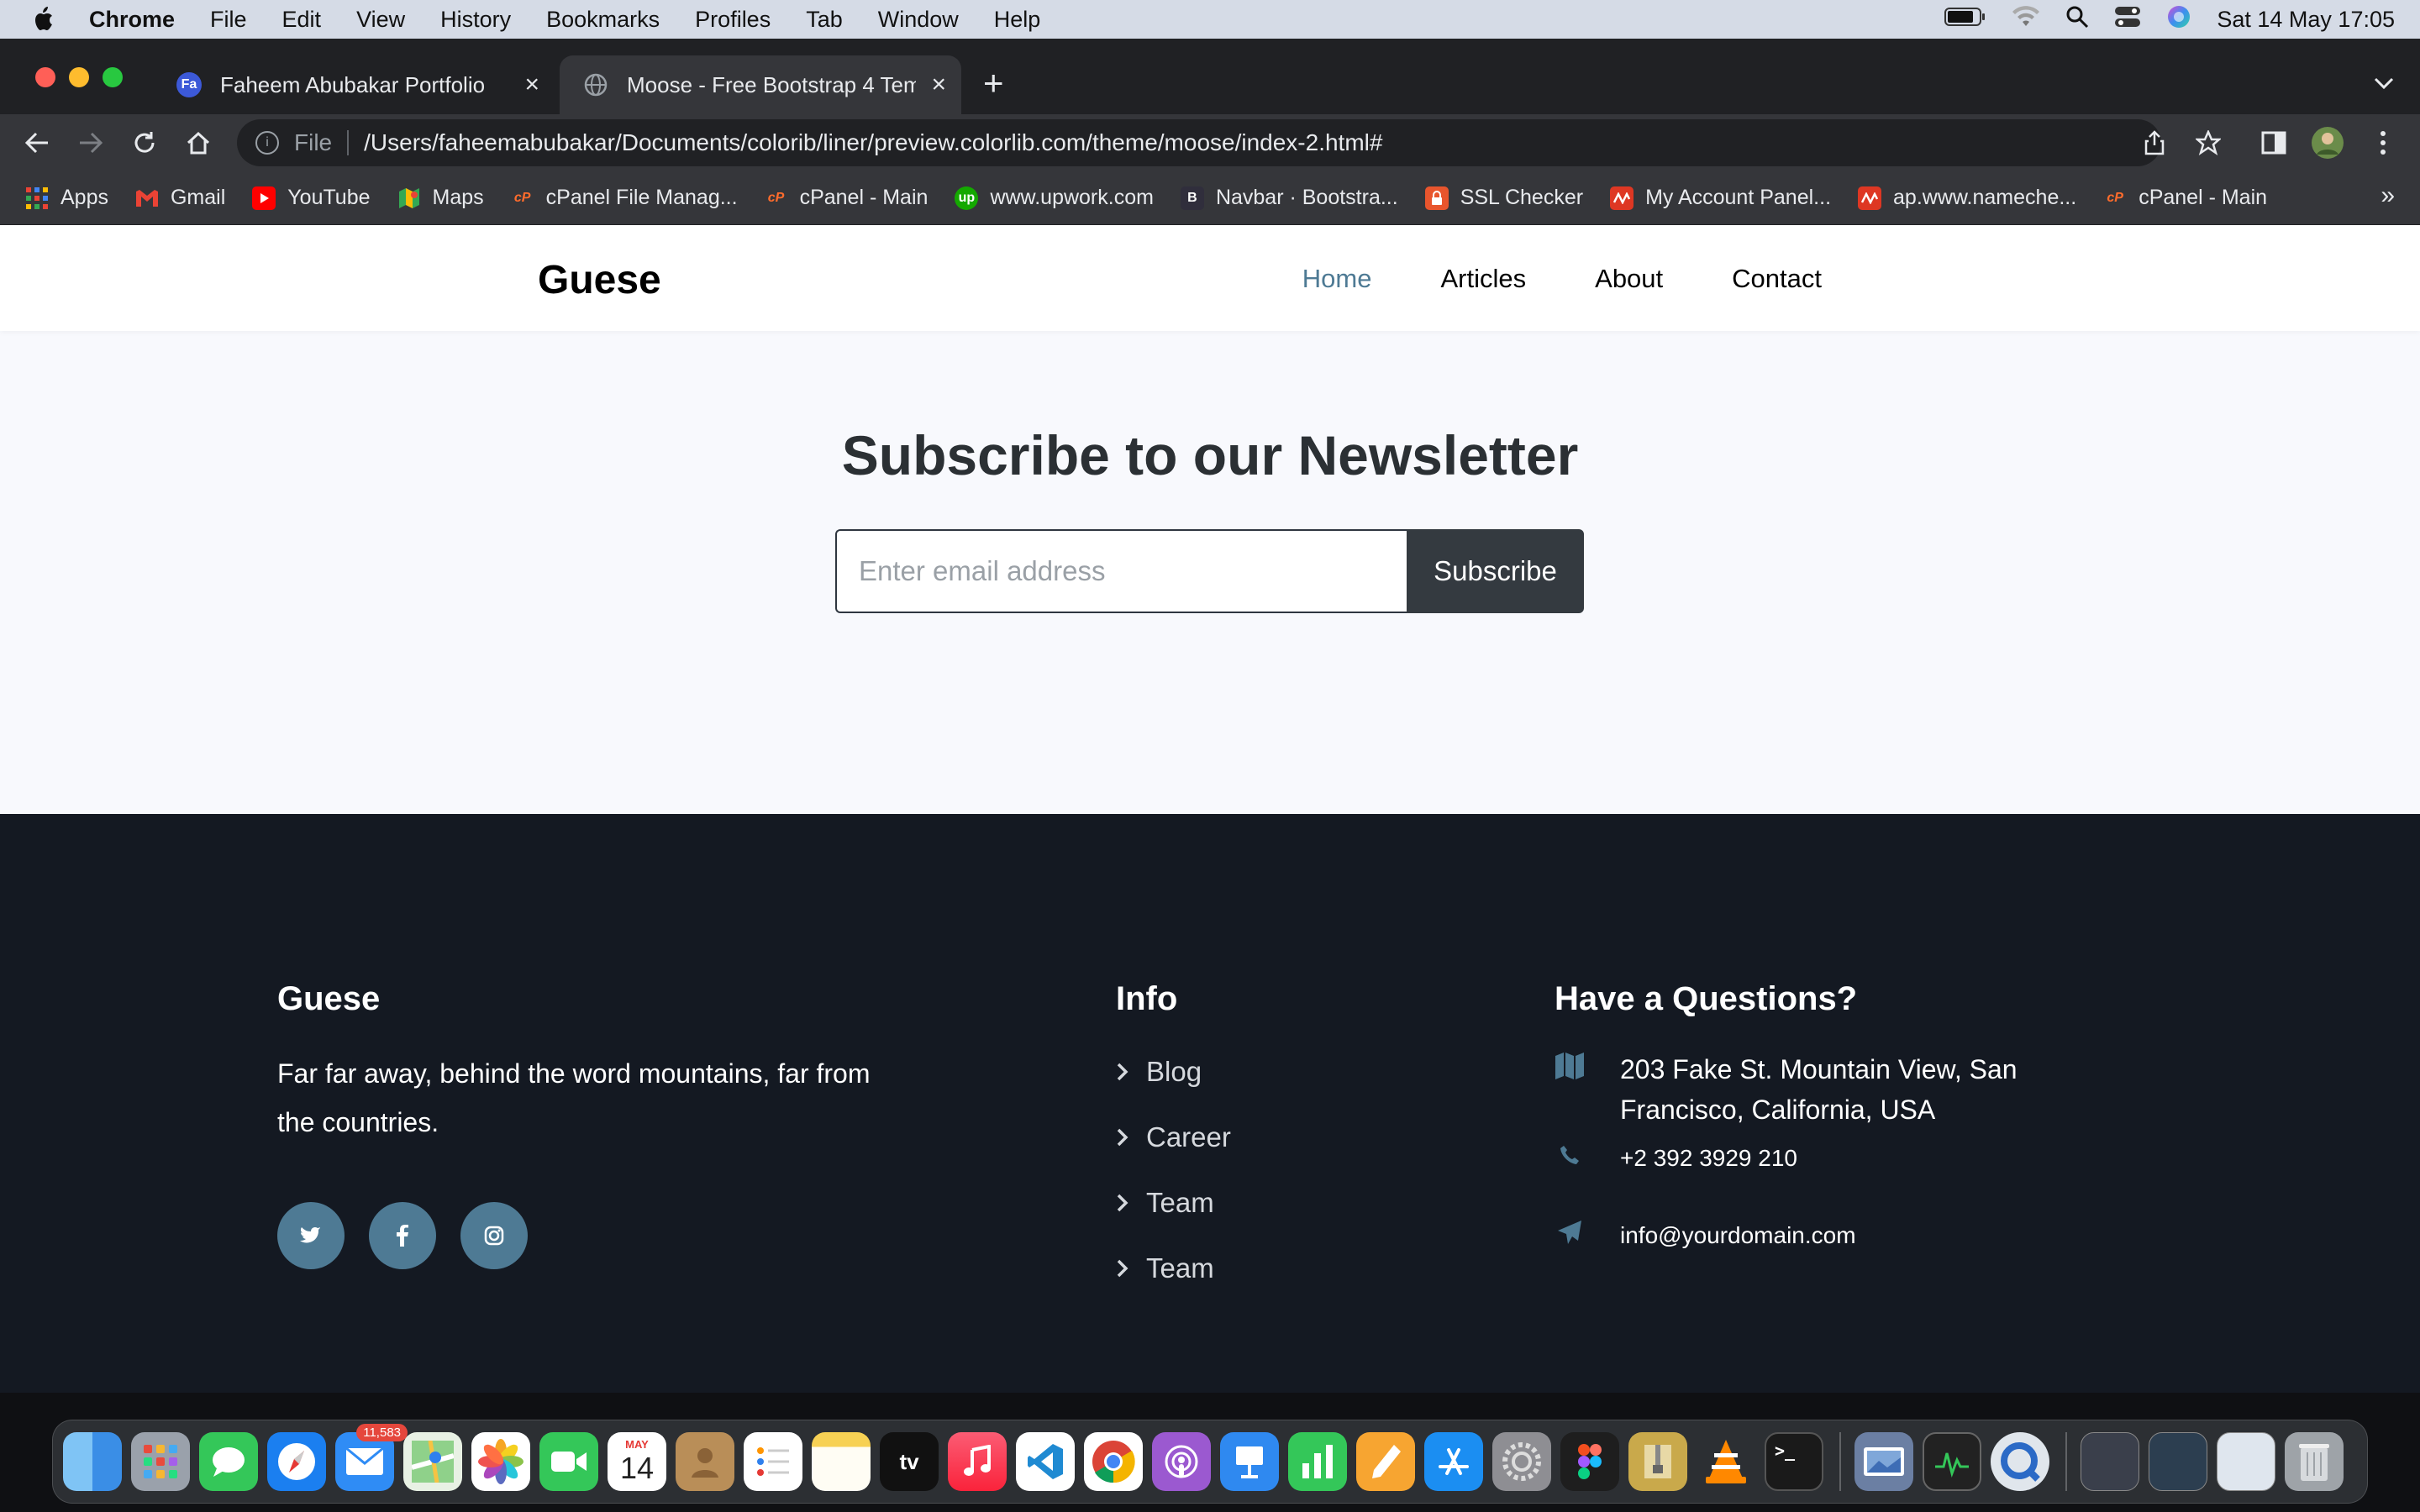  I want to click on vscode-icon, so click(1045, 1461).